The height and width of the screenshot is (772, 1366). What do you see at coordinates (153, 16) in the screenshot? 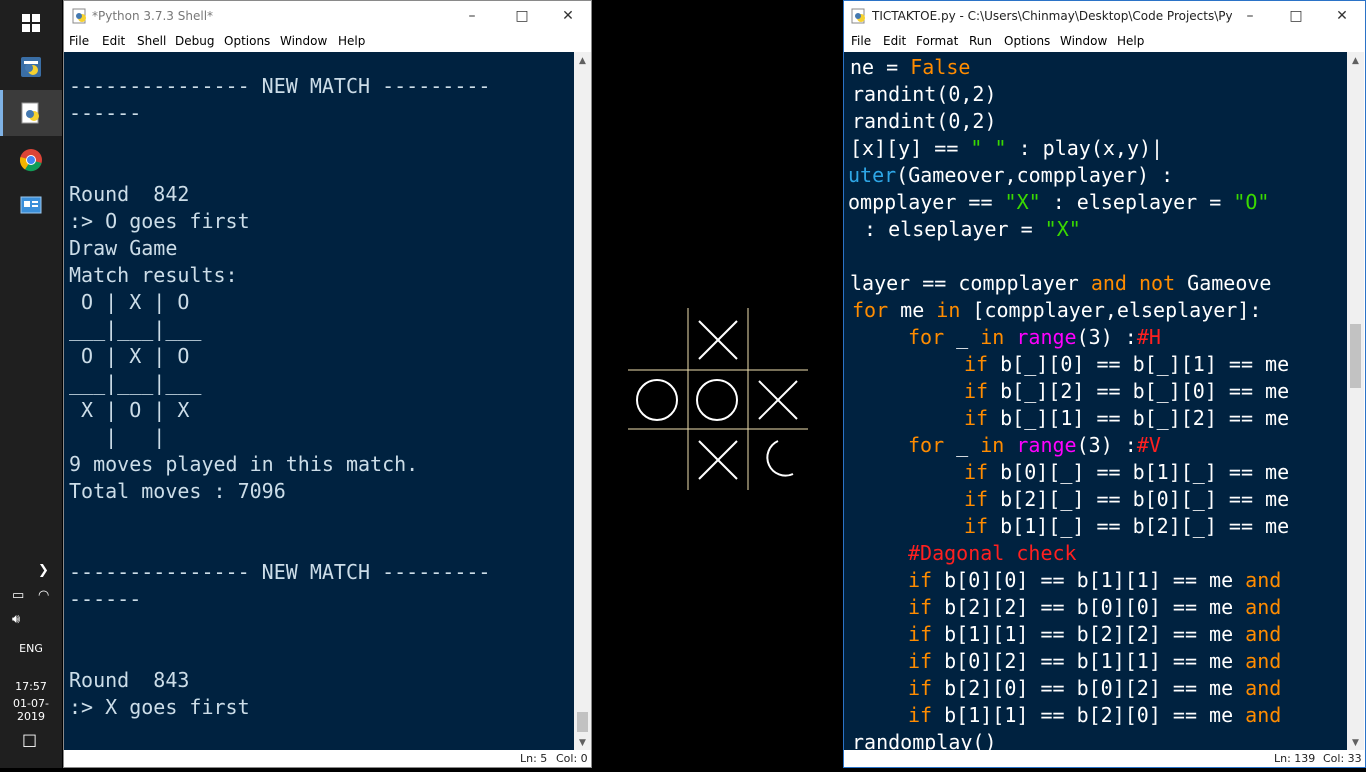
I see `shell-title: *Python 3.7.3 Shell*` at bounding box center [153, 16].